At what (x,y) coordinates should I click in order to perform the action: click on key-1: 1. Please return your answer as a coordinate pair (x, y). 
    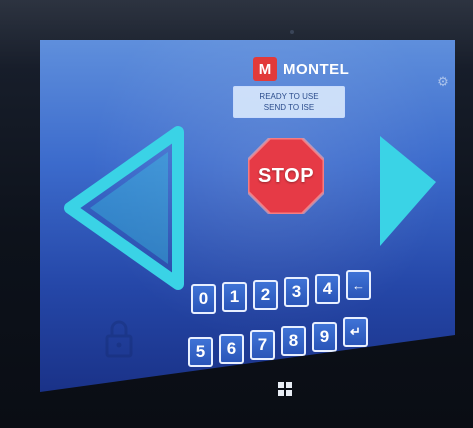
    Looking at the image, I should click on (234, 297).